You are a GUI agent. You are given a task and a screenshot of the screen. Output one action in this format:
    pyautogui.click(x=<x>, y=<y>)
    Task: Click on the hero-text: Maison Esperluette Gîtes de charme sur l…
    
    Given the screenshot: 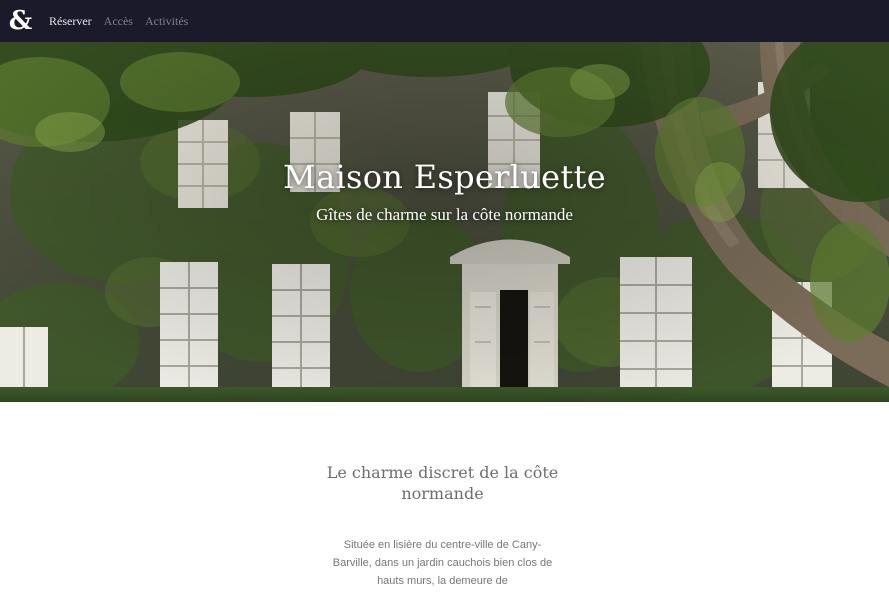 What is the action you would take?
    pyautogui.click(x=444, y=190)
    